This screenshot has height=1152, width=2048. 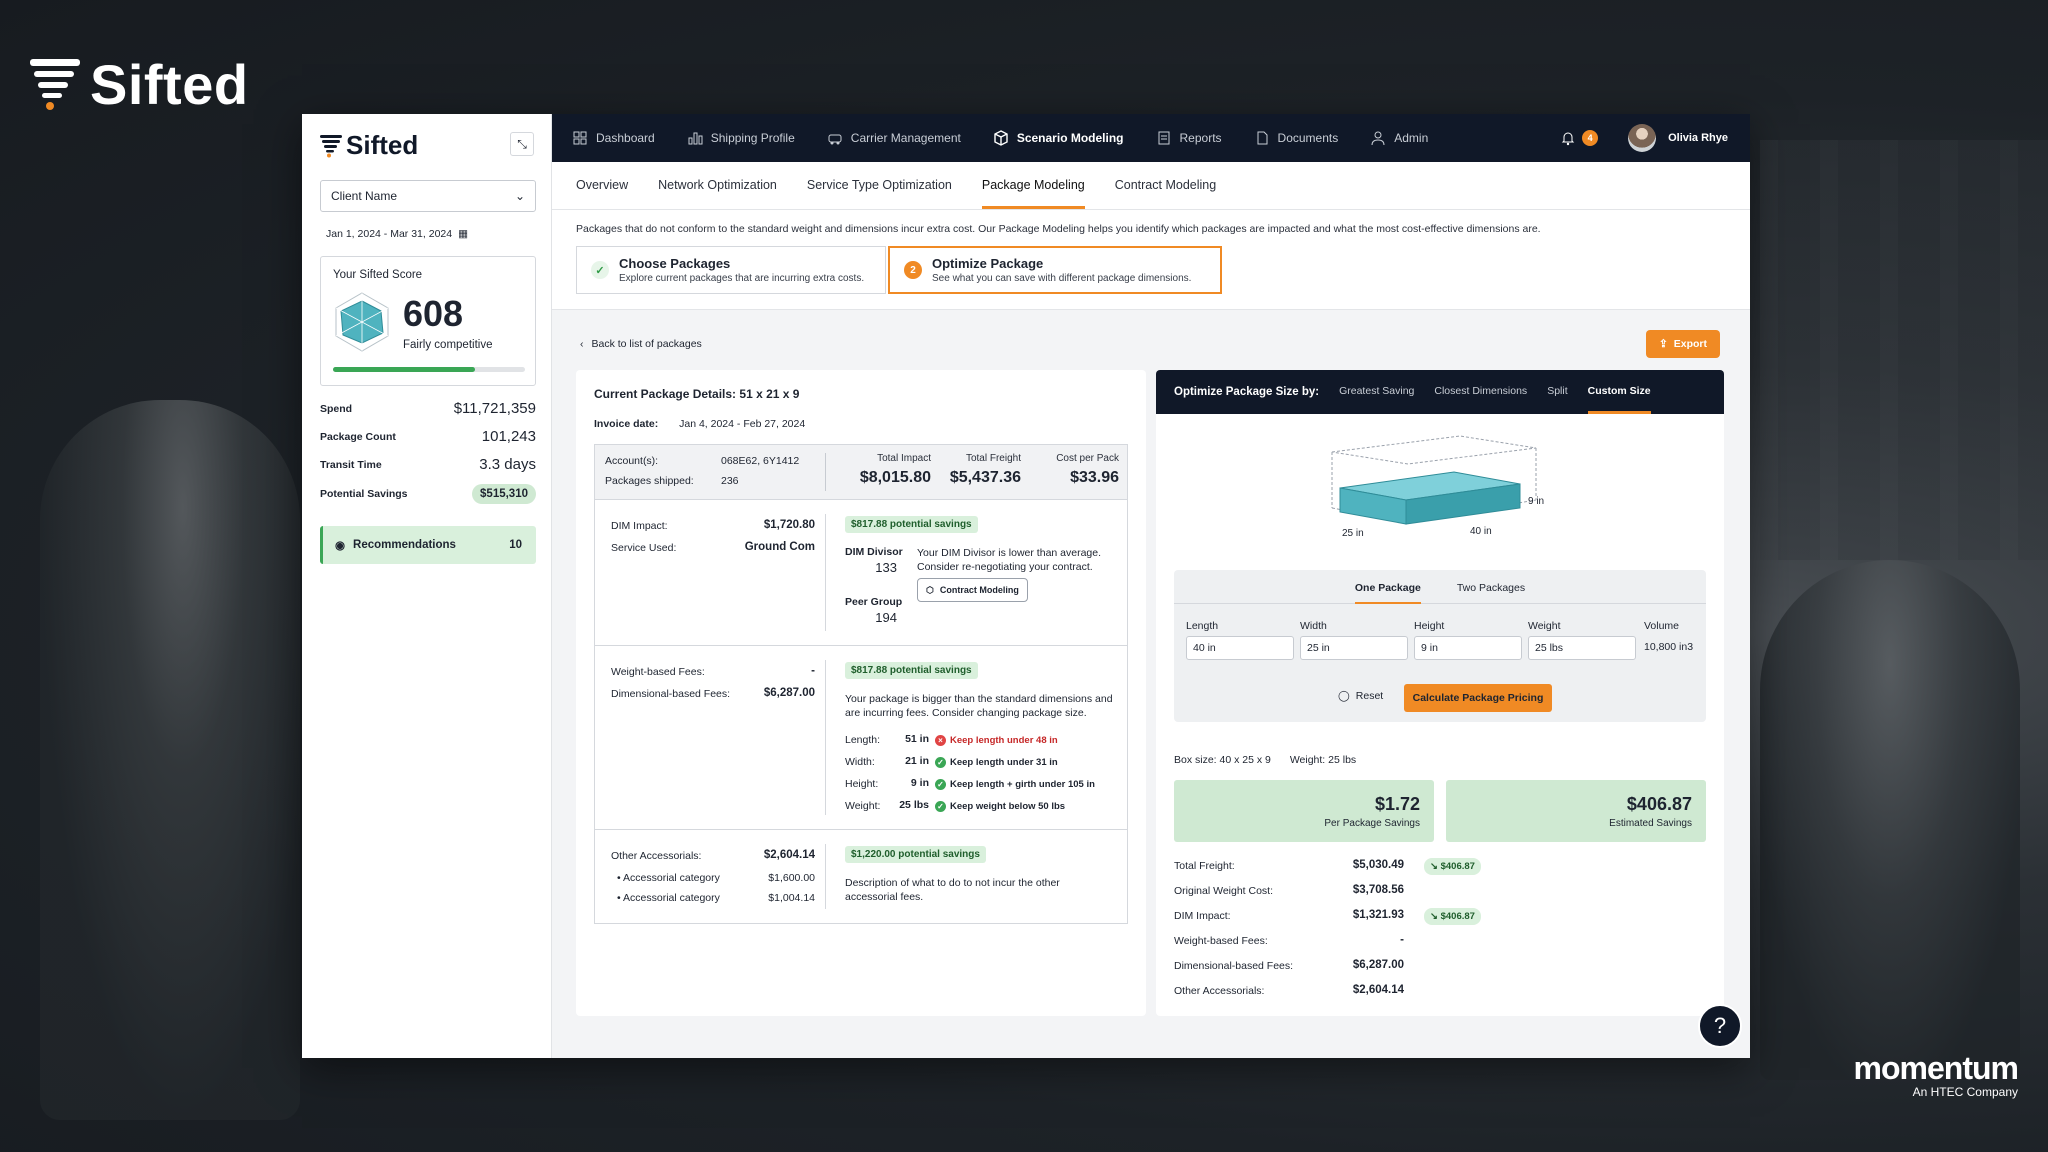 What do you see at coordinates (894, 138) in the screenshot?
I see `nav-carrier-management: Carrier Management` at bounding box center [894, 138].